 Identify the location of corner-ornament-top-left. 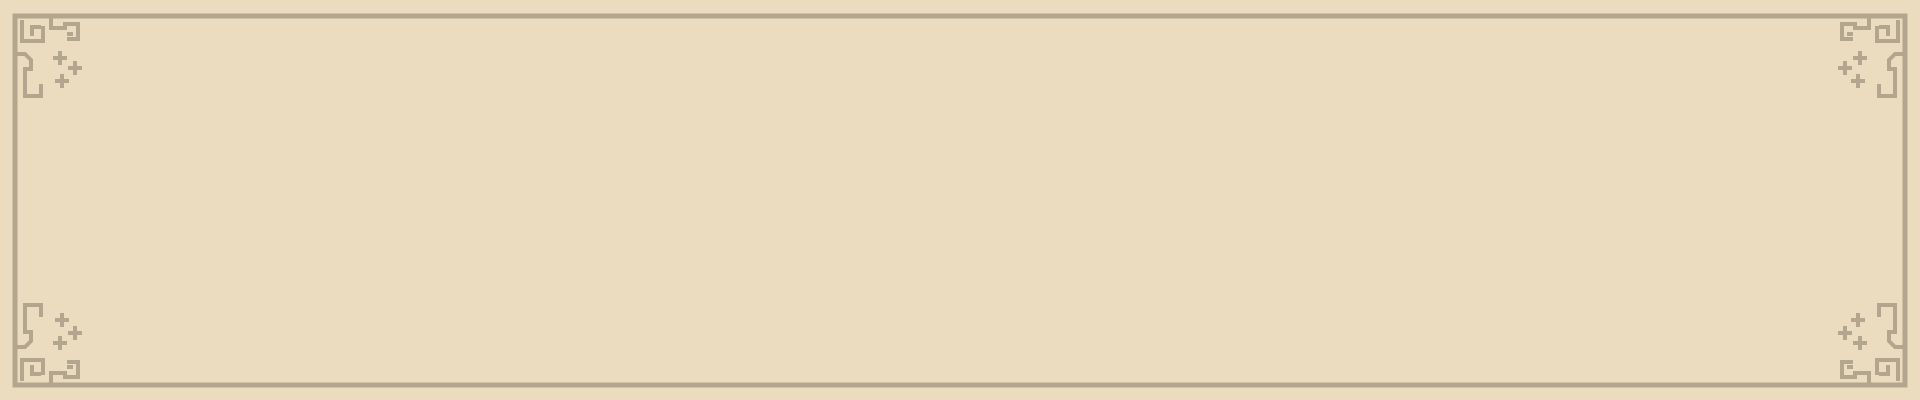
(49, 58).